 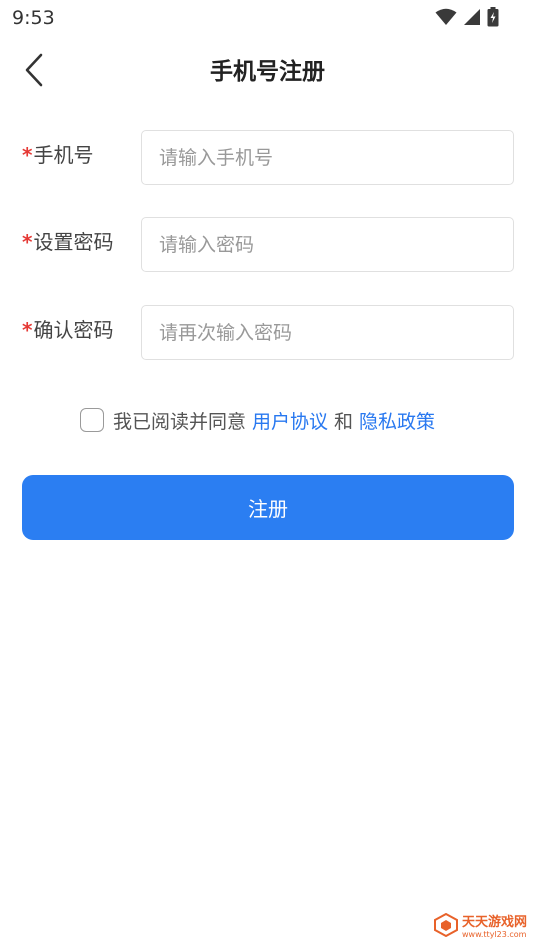 I want to click on phone-label: *手机号, so click(x=57, y=158).